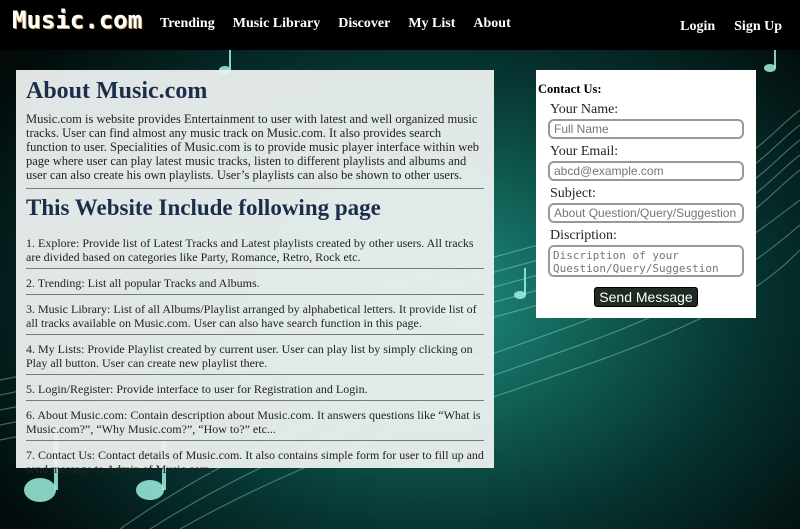 This screenshot has height=529, width=800. What do you see at coordinates (584, 151) in the screenshot?
I see `email-label: Your Email:` at bounding box center [584, 151].